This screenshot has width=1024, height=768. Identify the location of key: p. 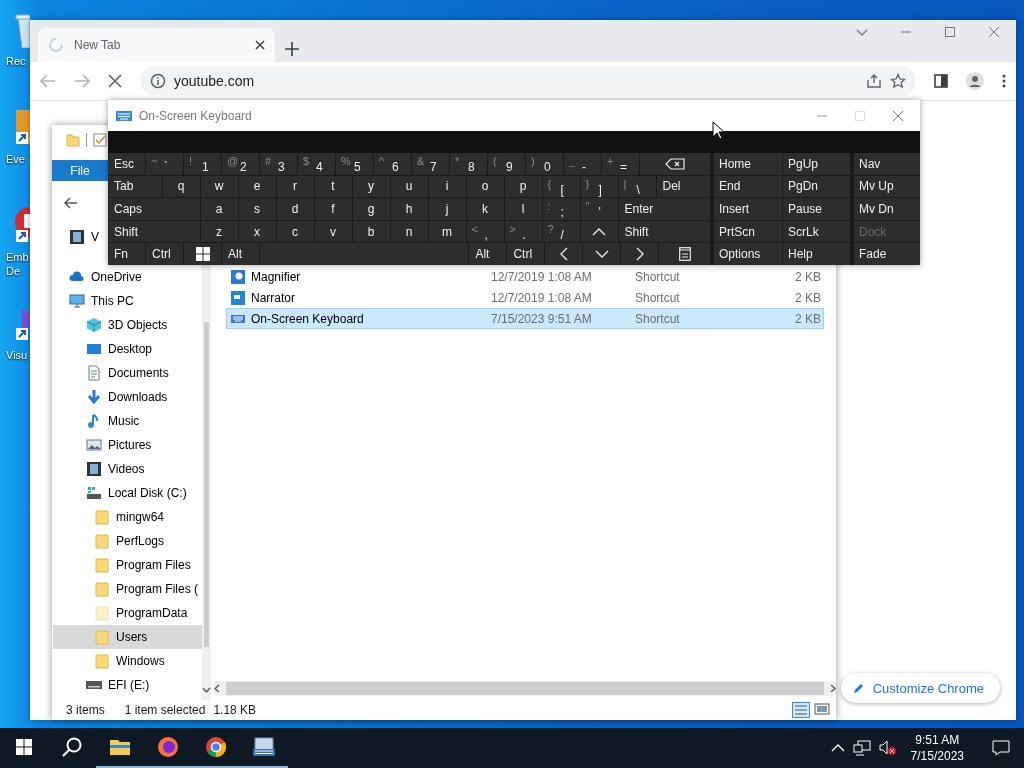
(523, 186).